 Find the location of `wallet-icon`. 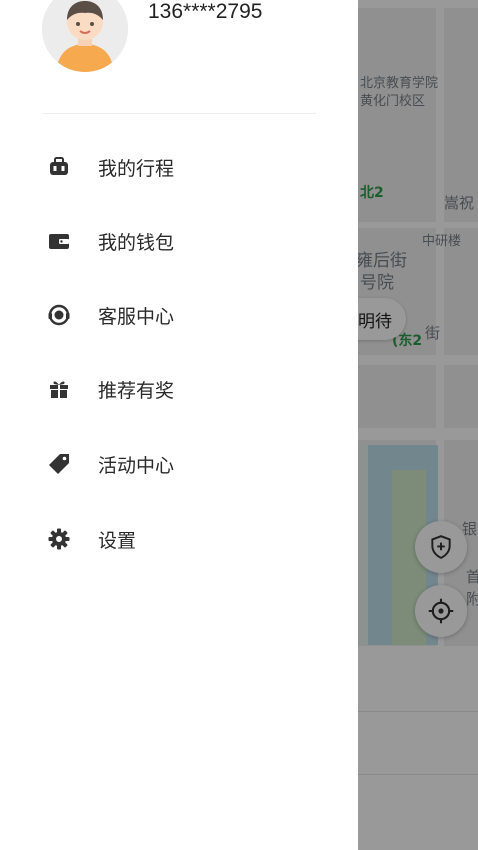

wallet-icon is located at coordinates (59, 241).